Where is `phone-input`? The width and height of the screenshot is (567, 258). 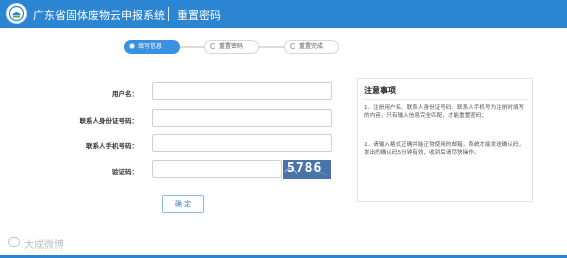
phone-input is located at coordinates (242, 143).